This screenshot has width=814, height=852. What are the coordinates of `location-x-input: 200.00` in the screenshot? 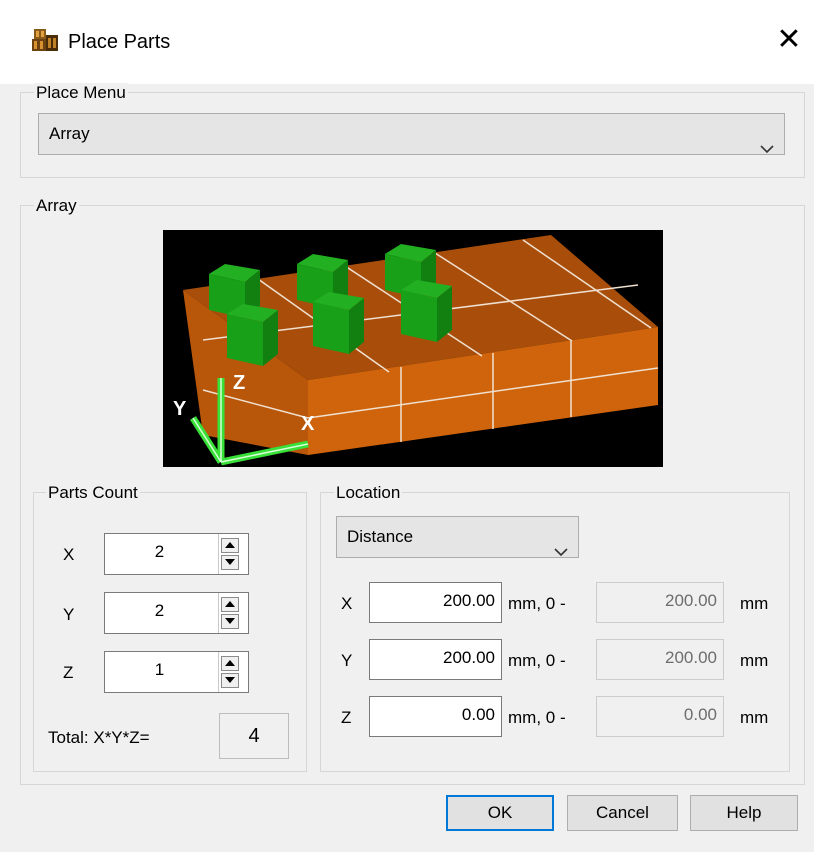 It's located at (435, 602).